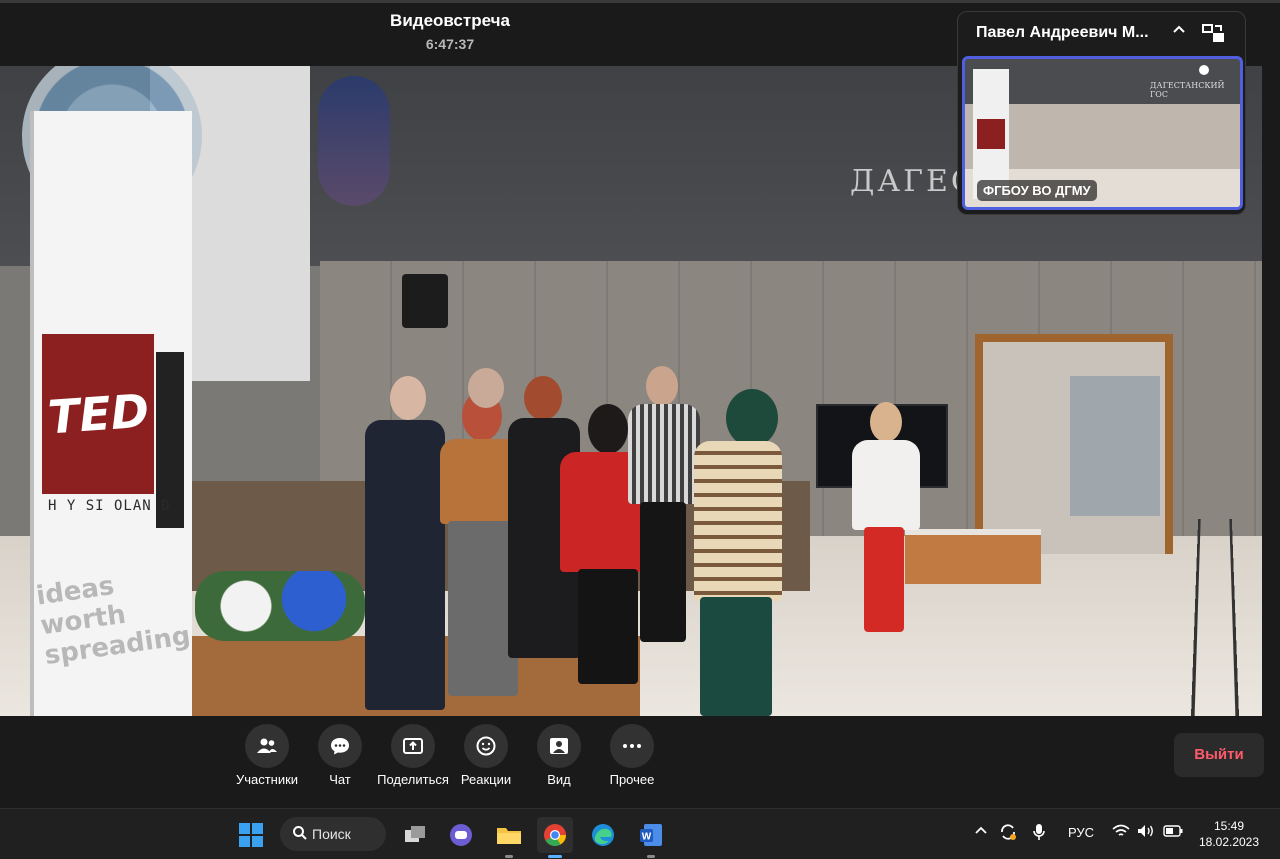  What do you see at coordinates (632, 779) in the screenshot?
I see `more-label: Прочее` at bounding box center [632, 779].